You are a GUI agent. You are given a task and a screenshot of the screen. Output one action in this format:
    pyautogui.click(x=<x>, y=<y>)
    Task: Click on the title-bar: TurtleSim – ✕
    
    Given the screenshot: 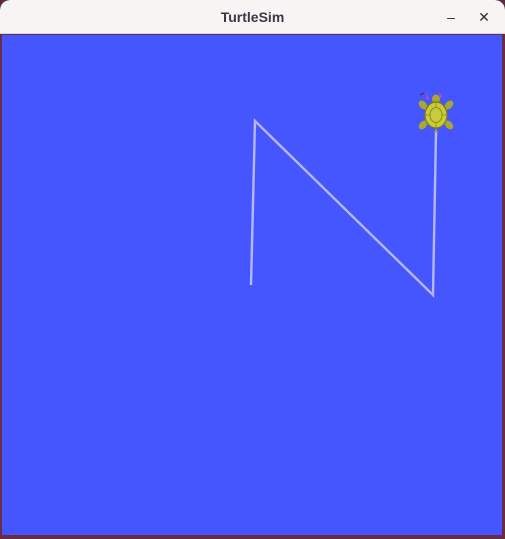 What is the action you would take?
    pyautogui.click(x=252, y=17)
    